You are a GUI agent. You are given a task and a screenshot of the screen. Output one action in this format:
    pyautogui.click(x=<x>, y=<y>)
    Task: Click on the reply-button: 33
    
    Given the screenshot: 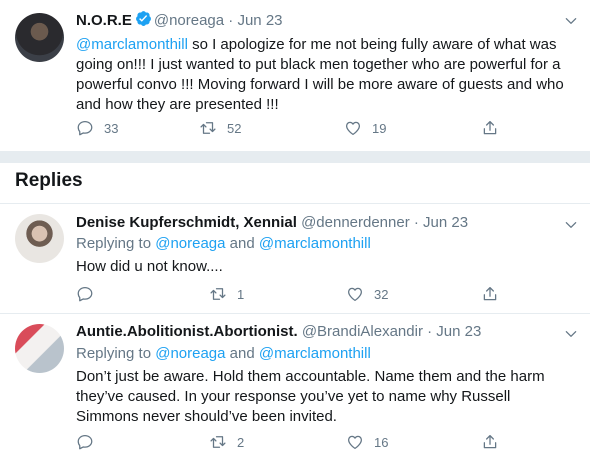 What is the action you would take?
    pyautogui.click(x=97, y=128)
    